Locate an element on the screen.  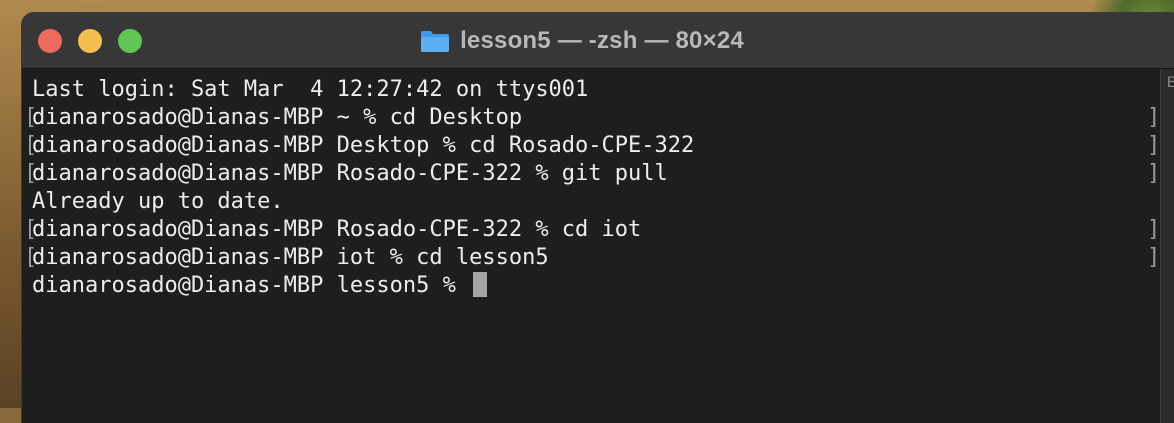
terminal-line: Already up to date. is located at coordinates (158, 201).